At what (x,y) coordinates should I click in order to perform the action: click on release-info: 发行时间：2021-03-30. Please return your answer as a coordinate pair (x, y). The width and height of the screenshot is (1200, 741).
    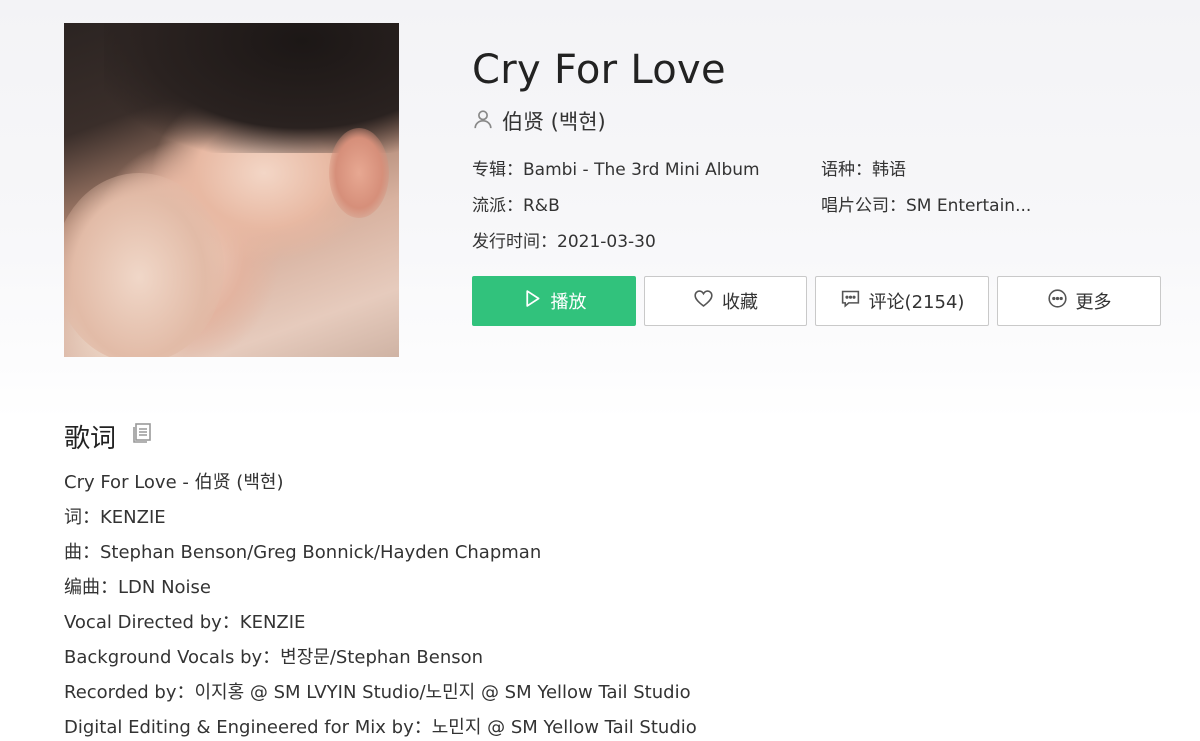
    Looking at the image, I should click on (564, 239).